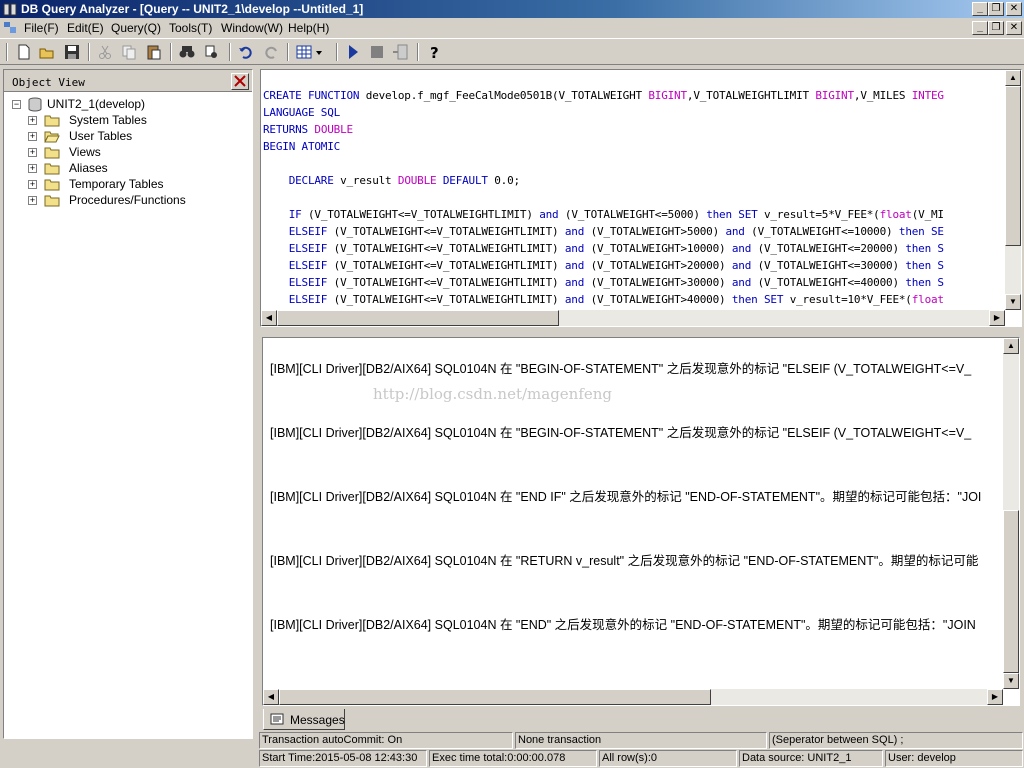 The height and width of the screenshot is (768, 1024). Describe the element at coordinates (831, 248) in the screenshot. I see `code-token: (V_TOTALWEIGHT<=20000)` at that location.